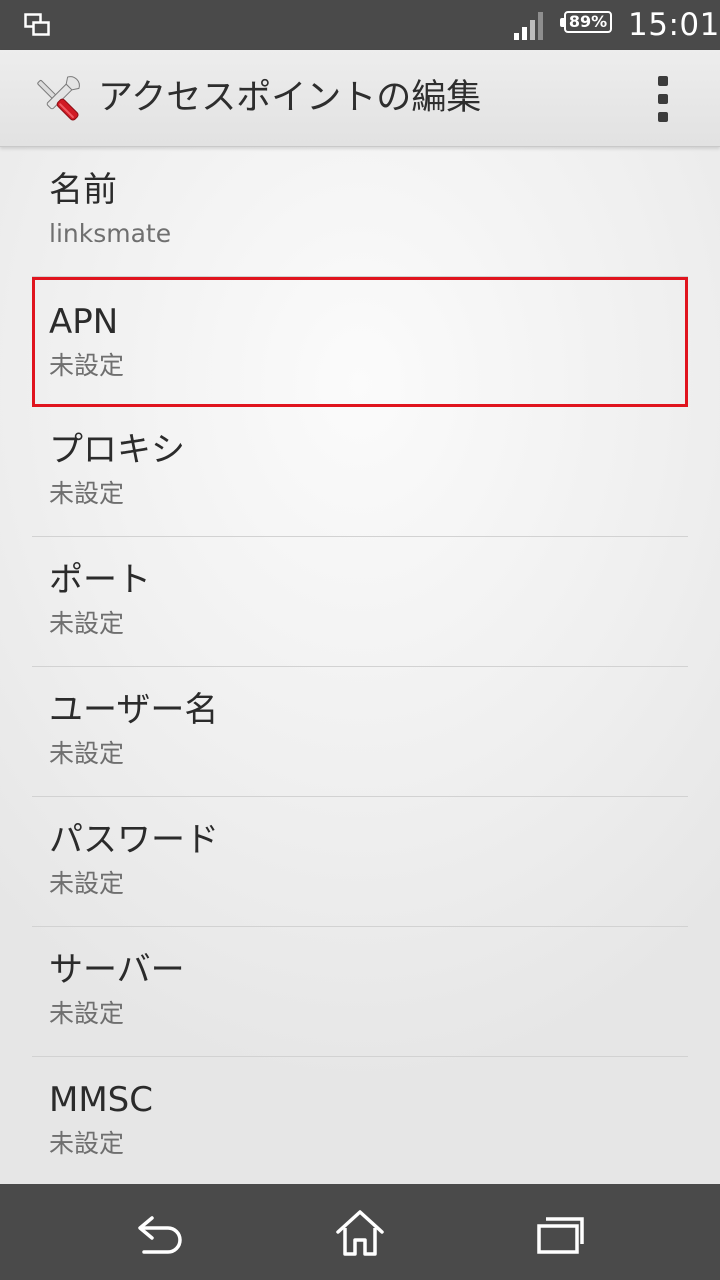  I want to click on setting-title: ユーザー名, so click(134, 710).